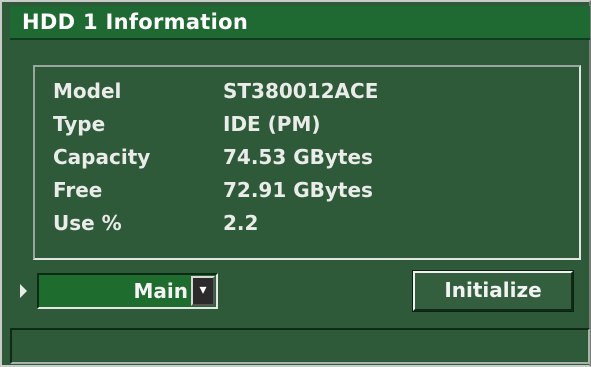 Image resolution: width=591 pixels, height=367 pixels. What do you see at coordinates (79, 124) in the screenshot?
I see `info-label: Type` at bounding box center [79, 124].